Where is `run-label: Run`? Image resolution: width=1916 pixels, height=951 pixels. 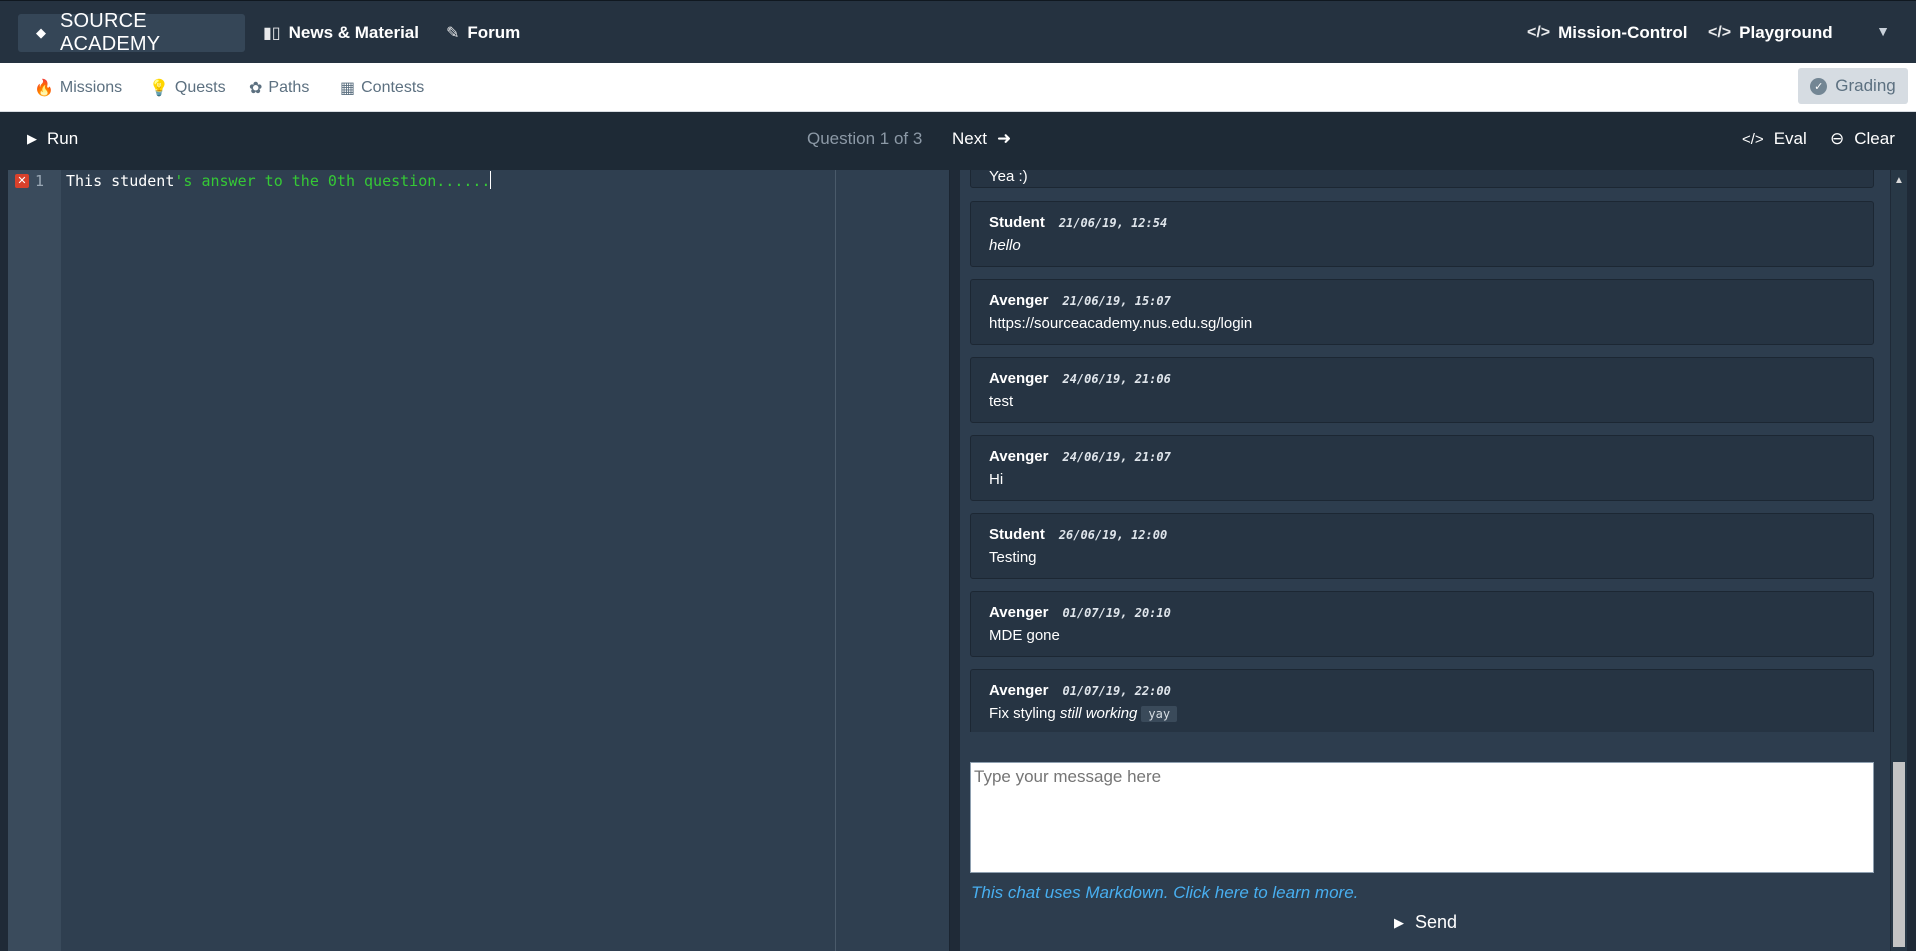 run-label: Run is located at coordinates (63, 138).